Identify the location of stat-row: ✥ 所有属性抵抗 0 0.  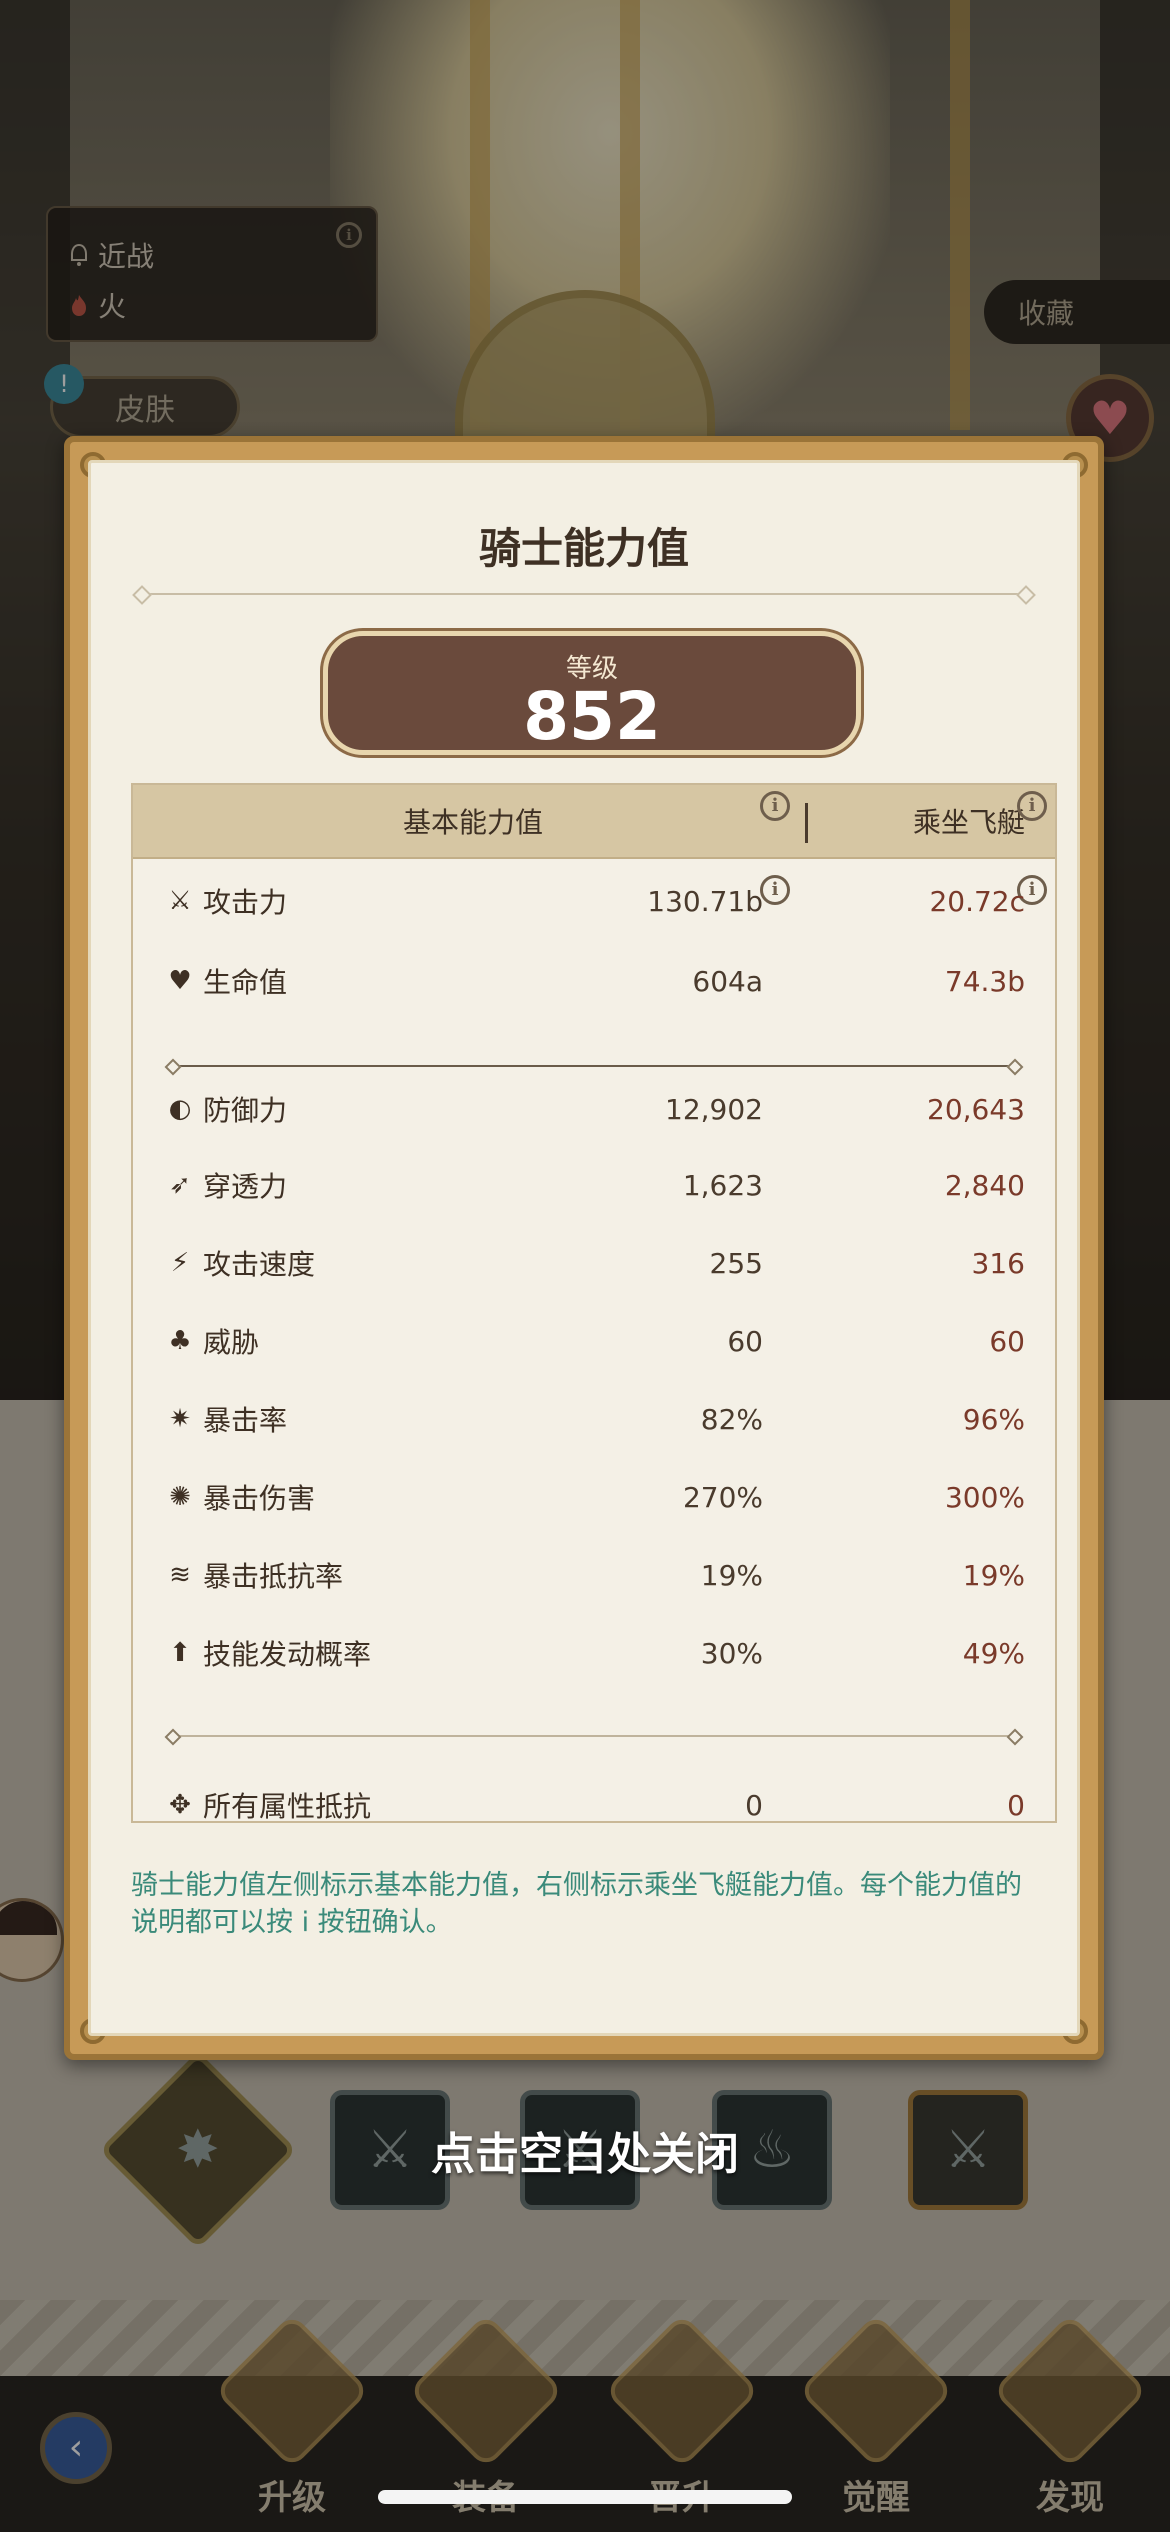
(594, 1799).